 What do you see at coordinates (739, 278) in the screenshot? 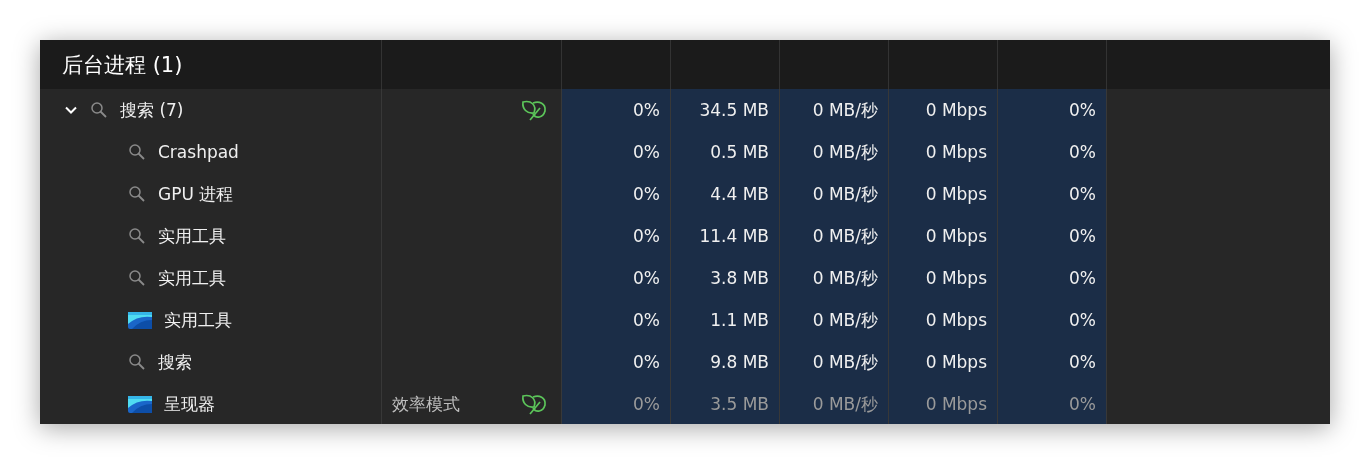
I see `metric-value: 3.8 MB` at bounding box center [739, 278].